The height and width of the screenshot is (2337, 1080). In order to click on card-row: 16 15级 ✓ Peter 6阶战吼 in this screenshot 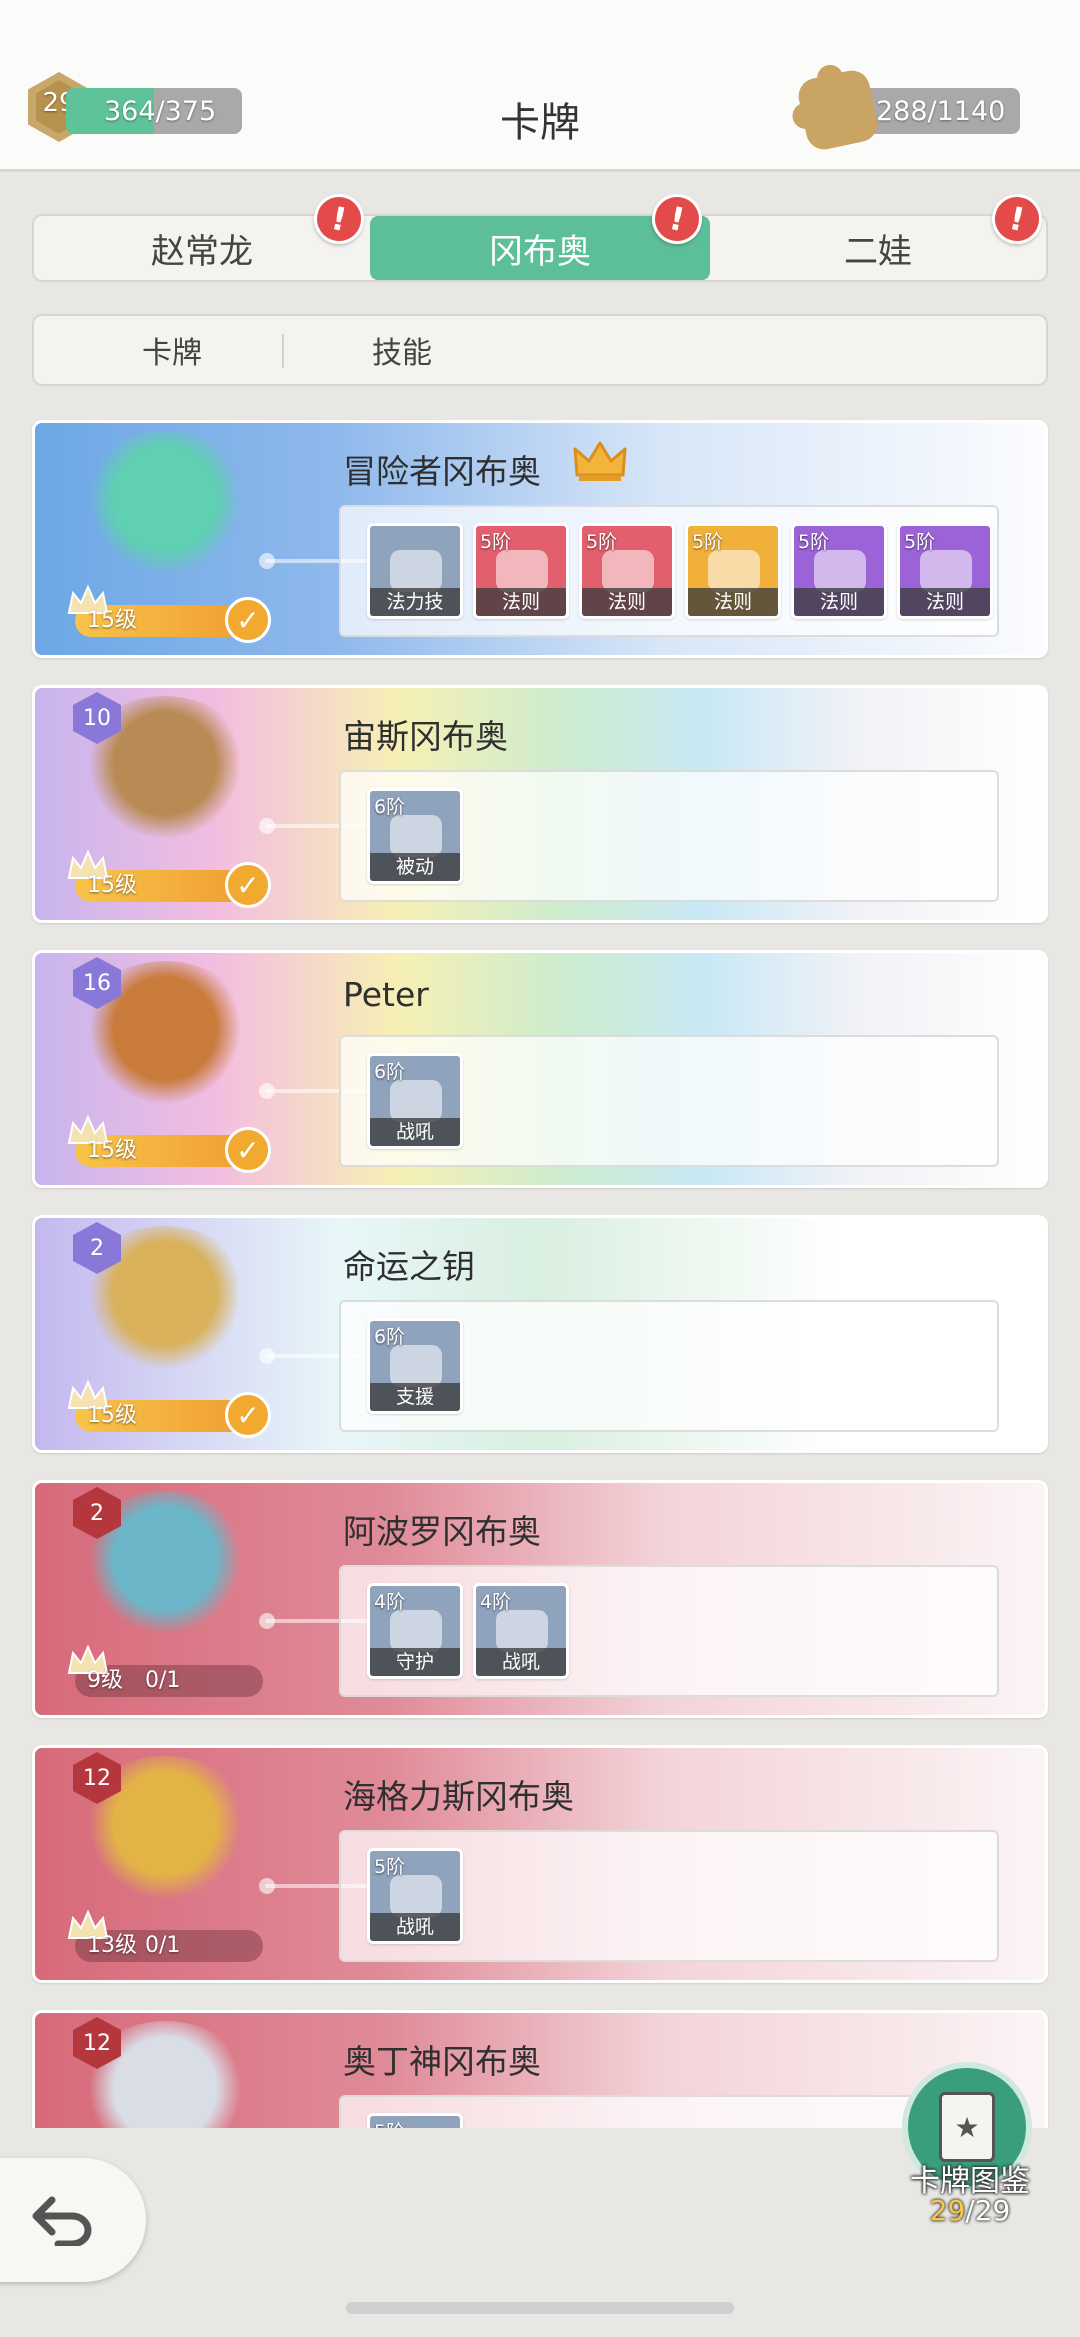, I will do `click(540, 1069)`.